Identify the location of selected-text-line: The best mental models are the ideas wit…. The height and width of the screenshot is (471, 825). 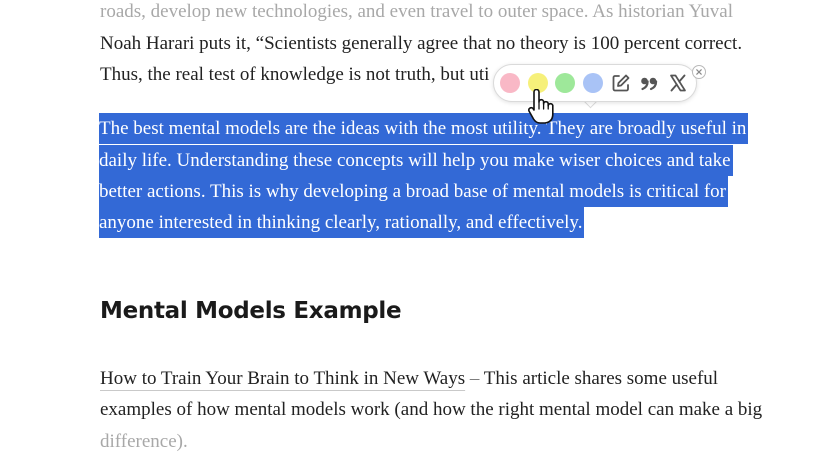
(424, 128).